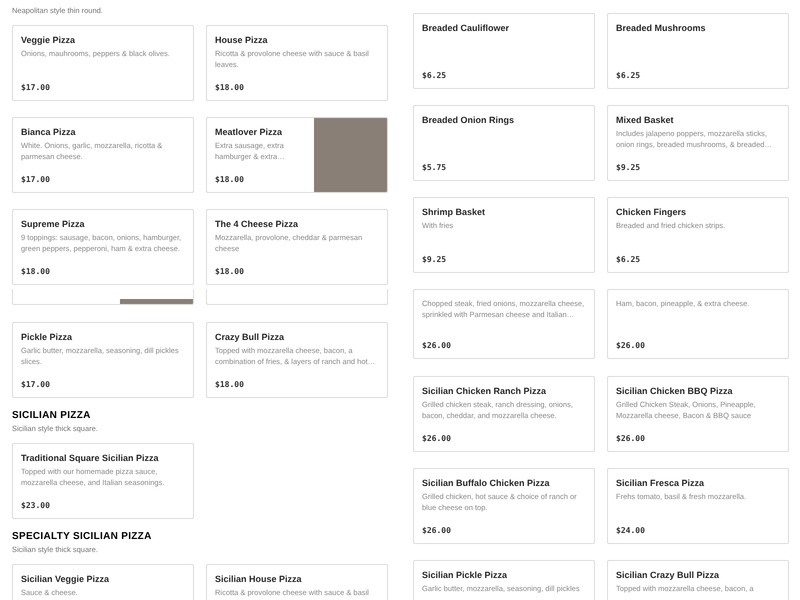 The height and width of the screenshot is (600, 800). Describe the element at coordinates (485, 391) in the screenshot. I see `item-name: Sicilian Chicken Ranch Pizza` at that location.